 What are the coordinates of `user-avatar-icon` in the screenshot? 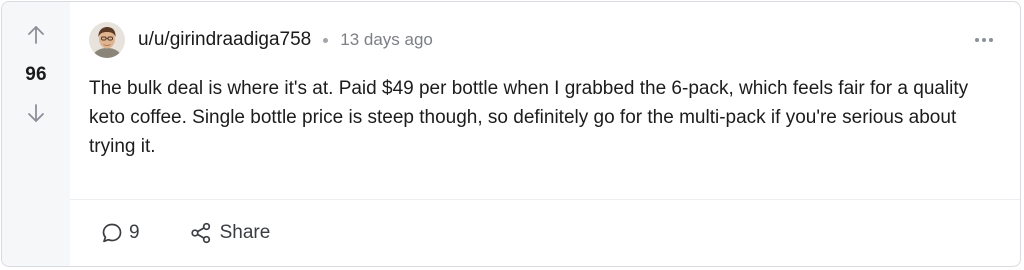 It's located at (107, 40).